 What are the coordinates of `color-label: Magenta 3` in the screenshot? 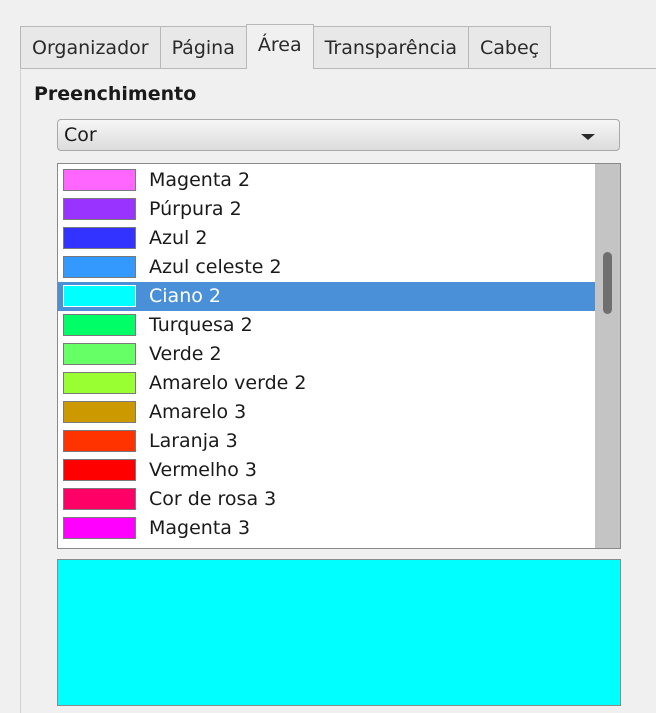 It's located at (200, 528).